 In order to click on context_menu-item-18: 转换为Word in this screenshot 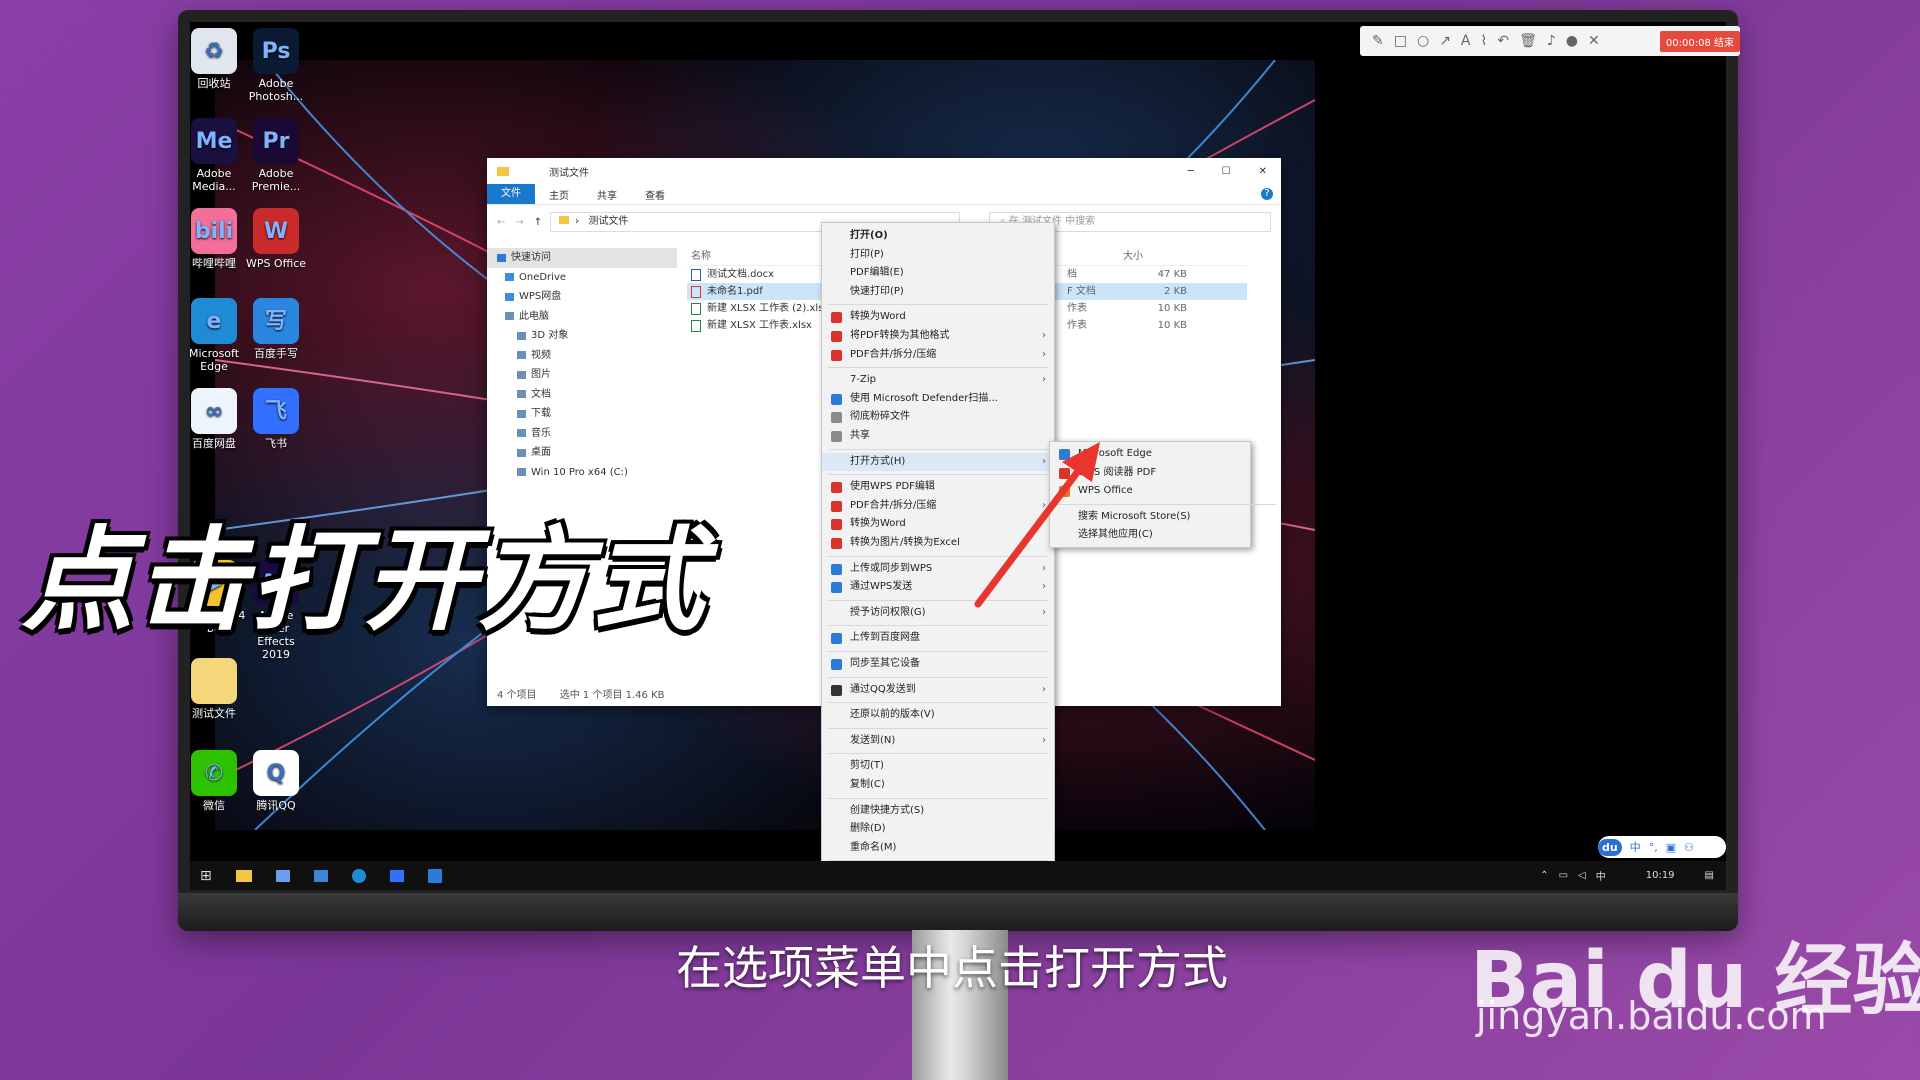, I will do `click(938, 524)`.